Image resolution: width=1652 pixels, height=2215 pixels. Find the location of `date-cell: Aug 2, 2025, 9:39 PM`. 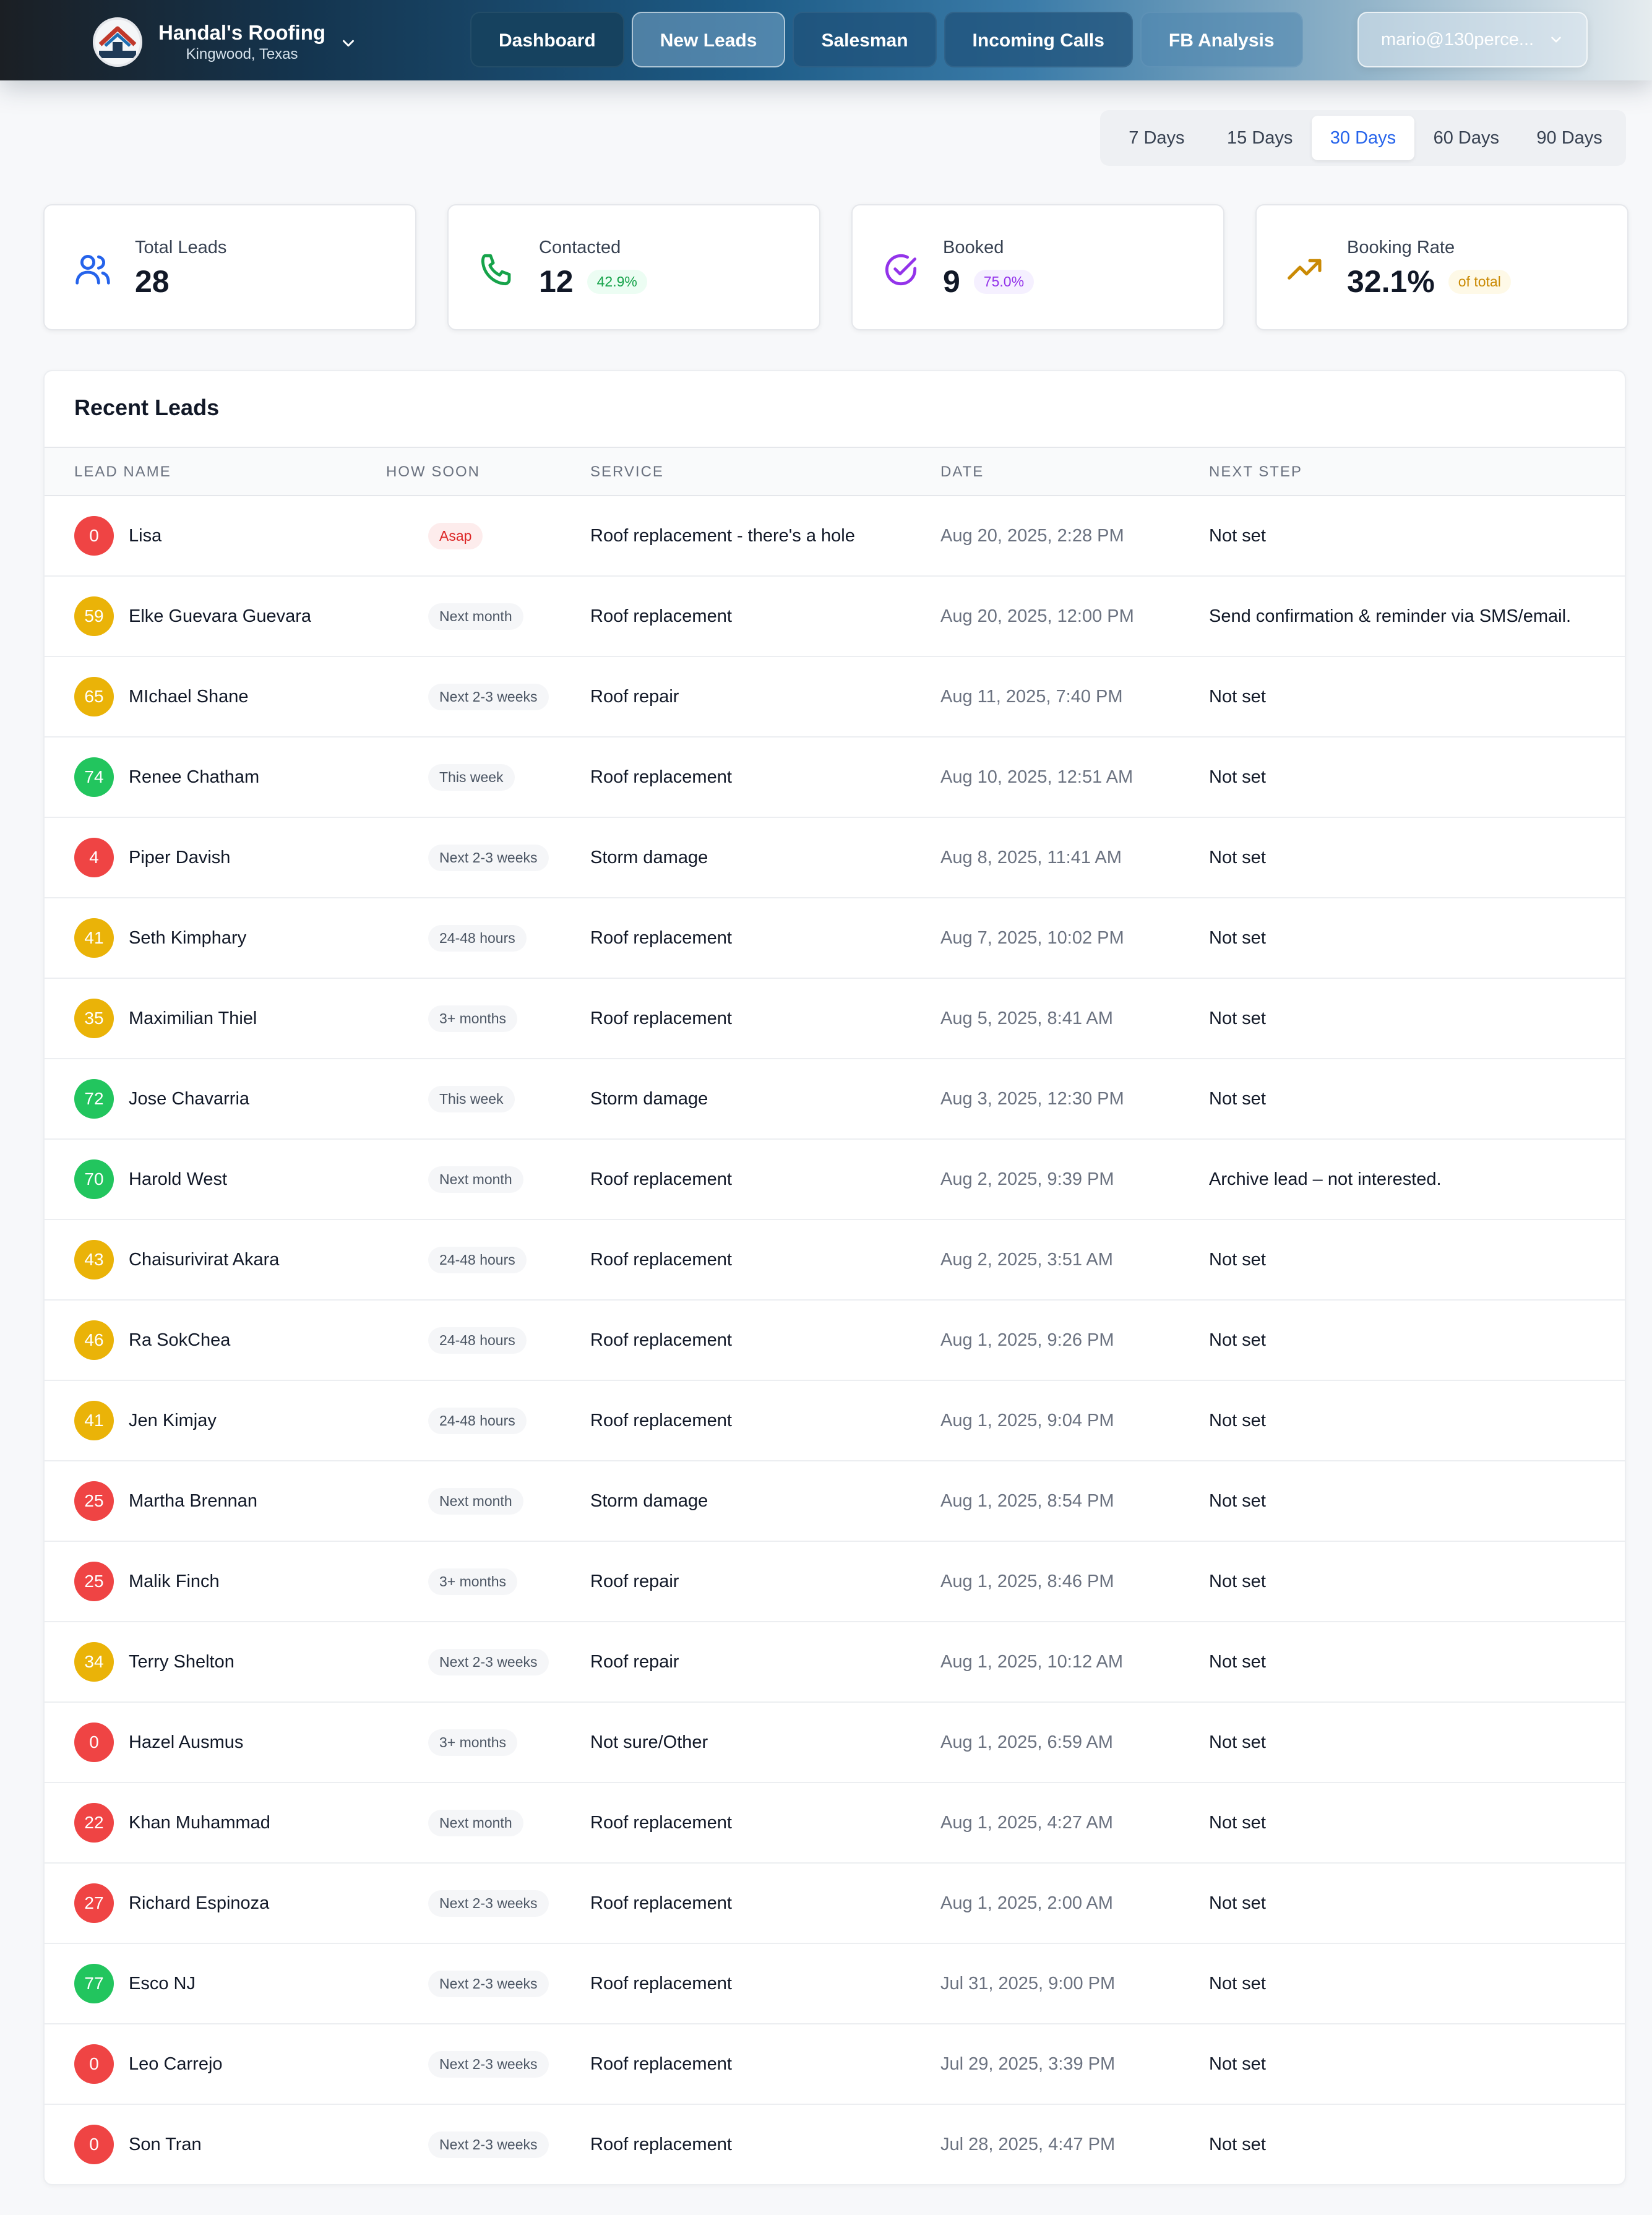

date-cell: Aug 2, 2025, 9:39 PM is located at coordinates (1027, 1179).